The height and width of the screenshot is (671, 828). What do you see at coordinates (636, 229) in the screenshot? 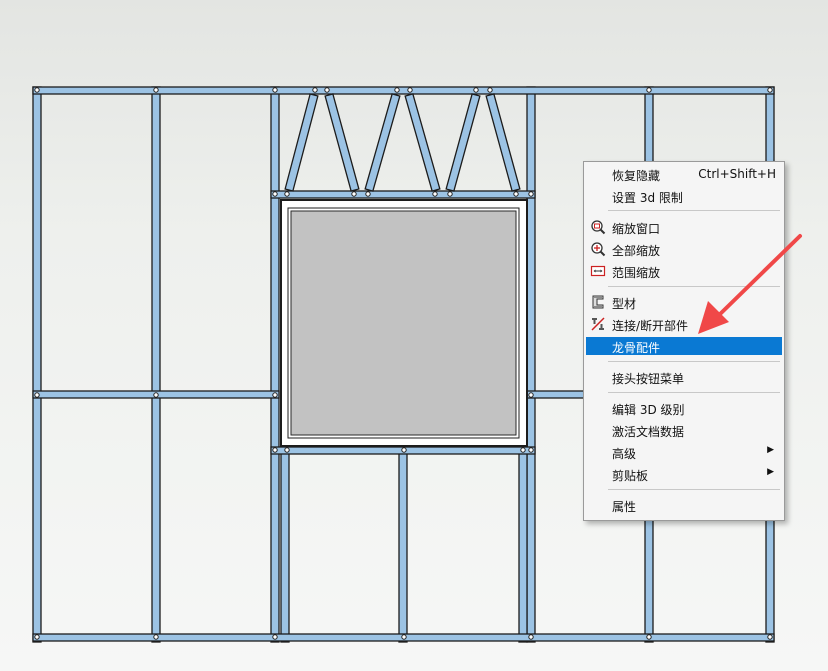
I see `menu-item-label: 缩放窗口` at bounding box center [636, 229].